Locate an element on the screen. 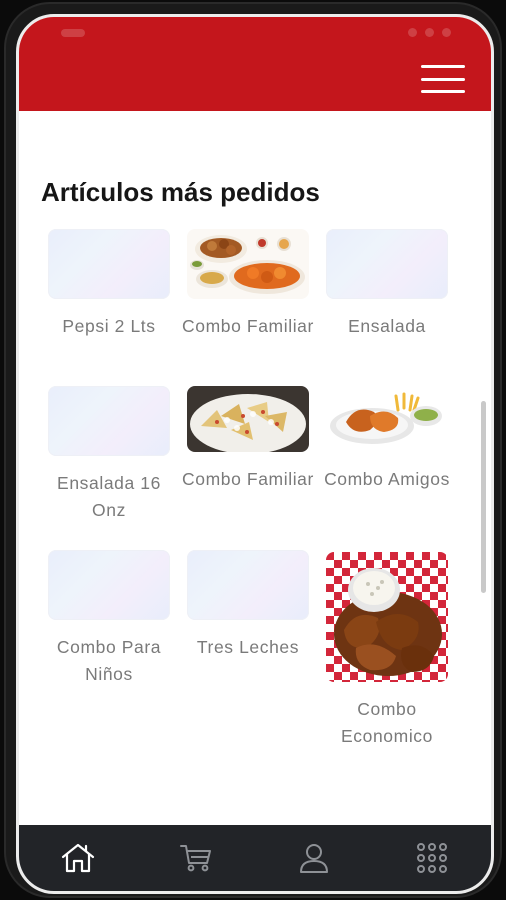 Image resolution: width=506 pixels, height=900 pixels. product-image-chicken-fries is located at coordinates (387, 419).